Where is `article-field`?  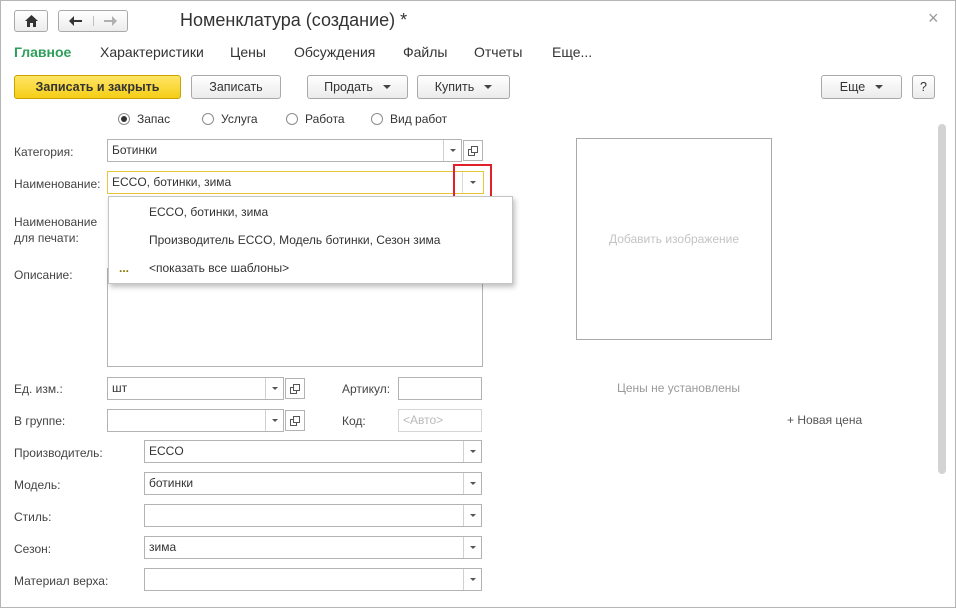
article-field is located at coordinates (440, 388).